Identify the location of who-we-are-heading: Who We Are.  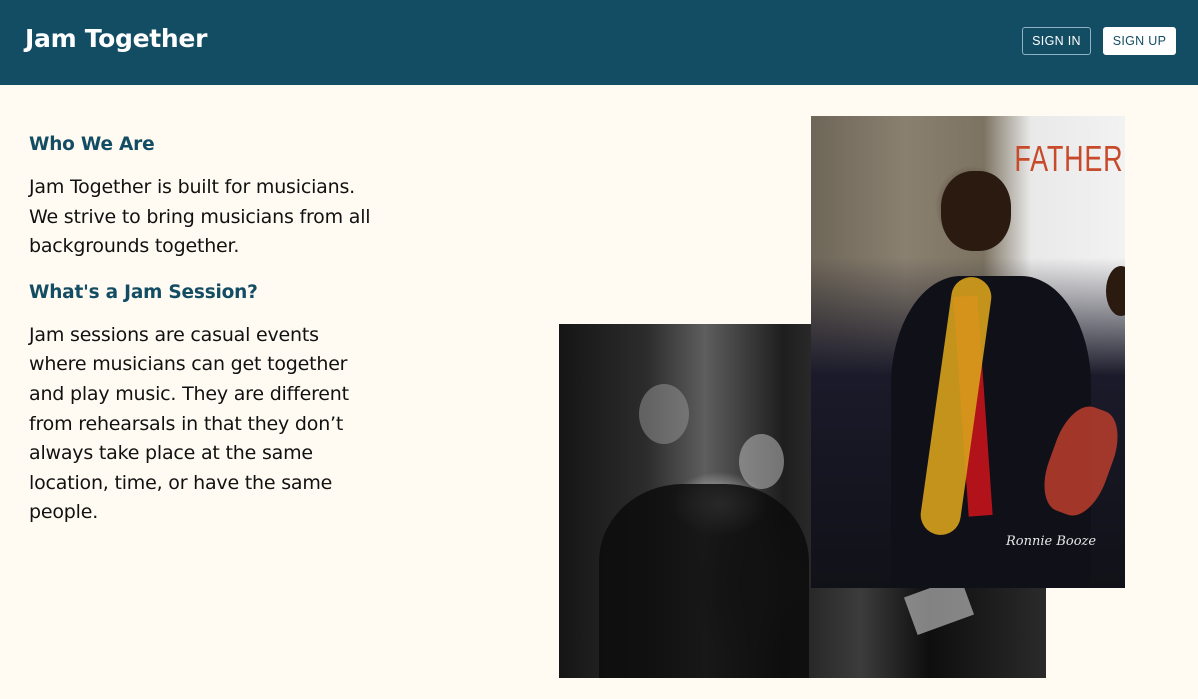
(92, 144).